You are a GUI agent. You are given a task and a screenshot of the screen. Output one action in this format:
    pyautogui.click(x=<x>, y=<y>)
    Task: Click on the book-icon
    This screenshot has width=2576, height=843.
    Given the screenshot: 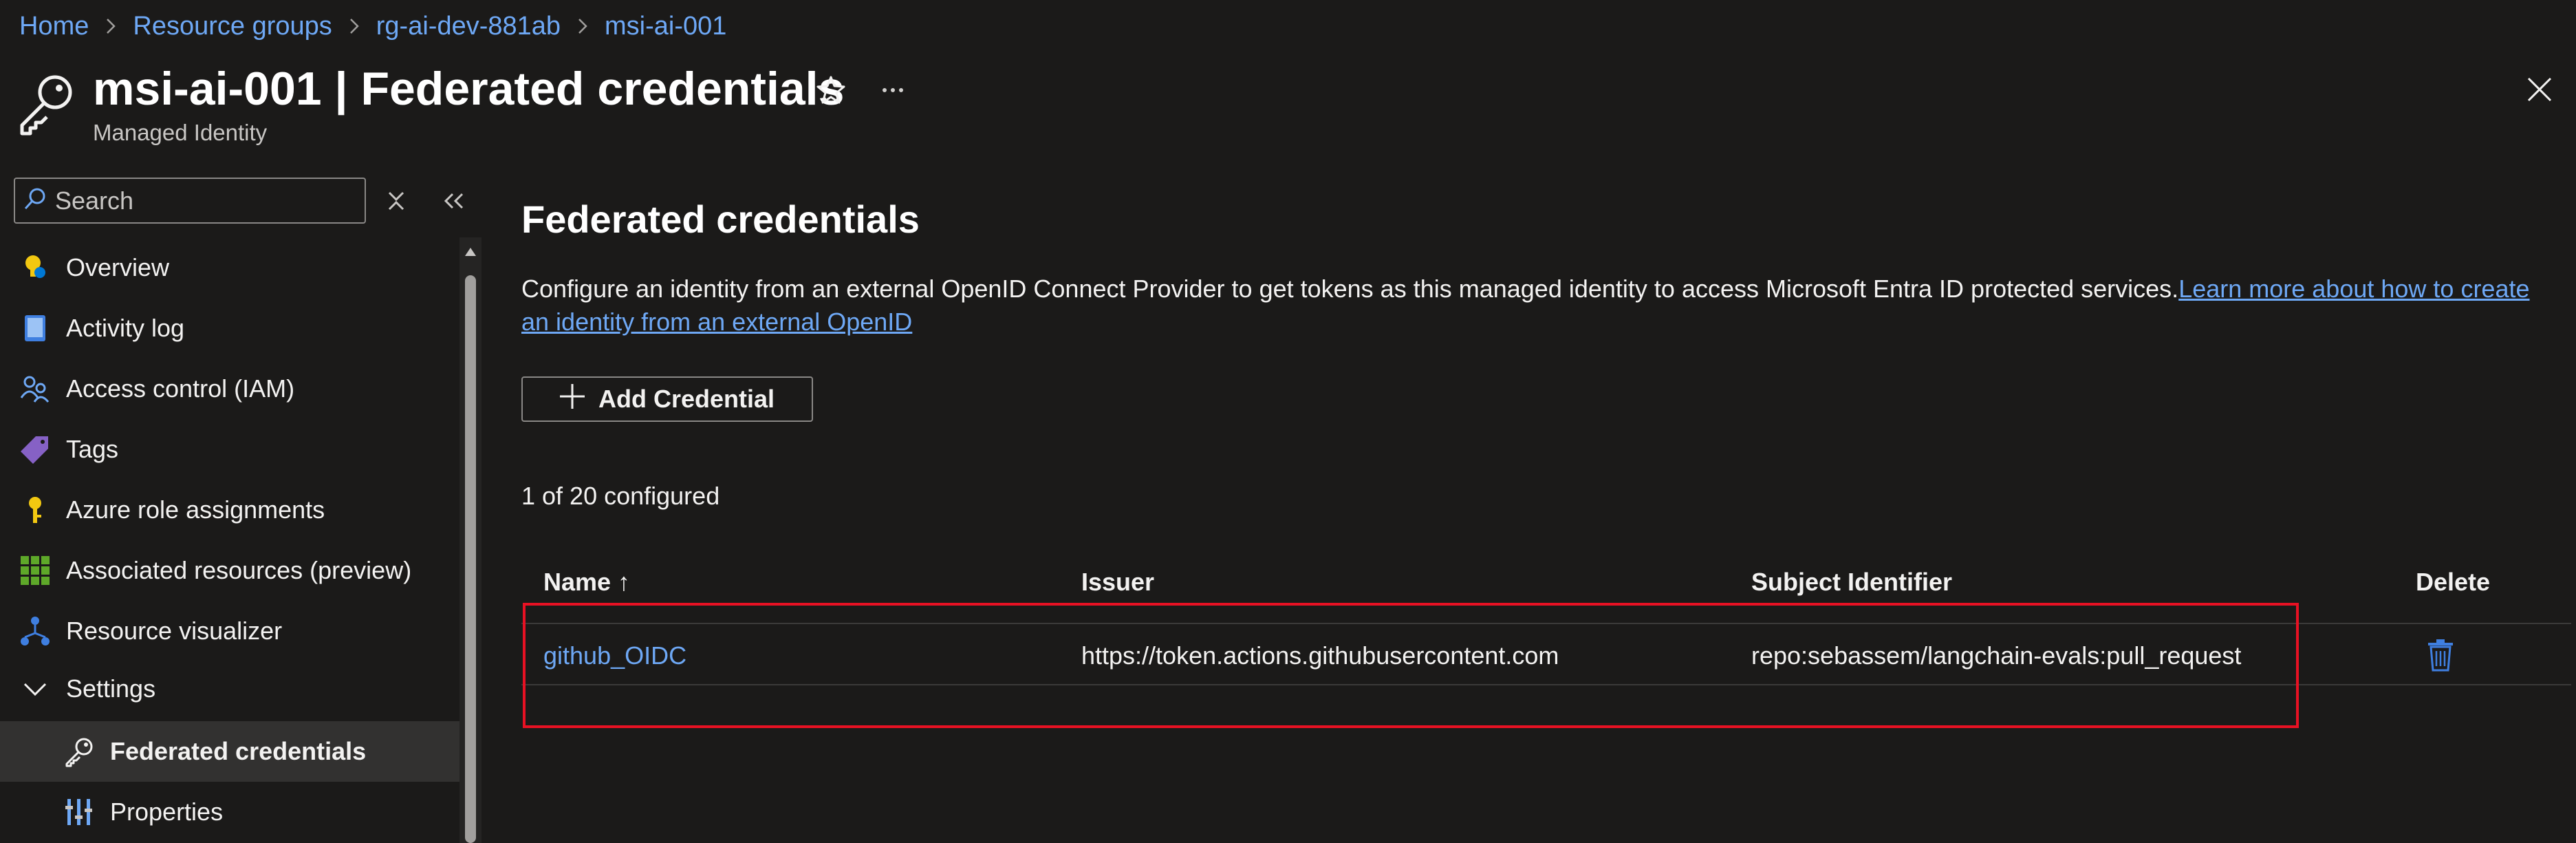 What is the action you would take?
    pyautogui.click(x=35, y=328)
    